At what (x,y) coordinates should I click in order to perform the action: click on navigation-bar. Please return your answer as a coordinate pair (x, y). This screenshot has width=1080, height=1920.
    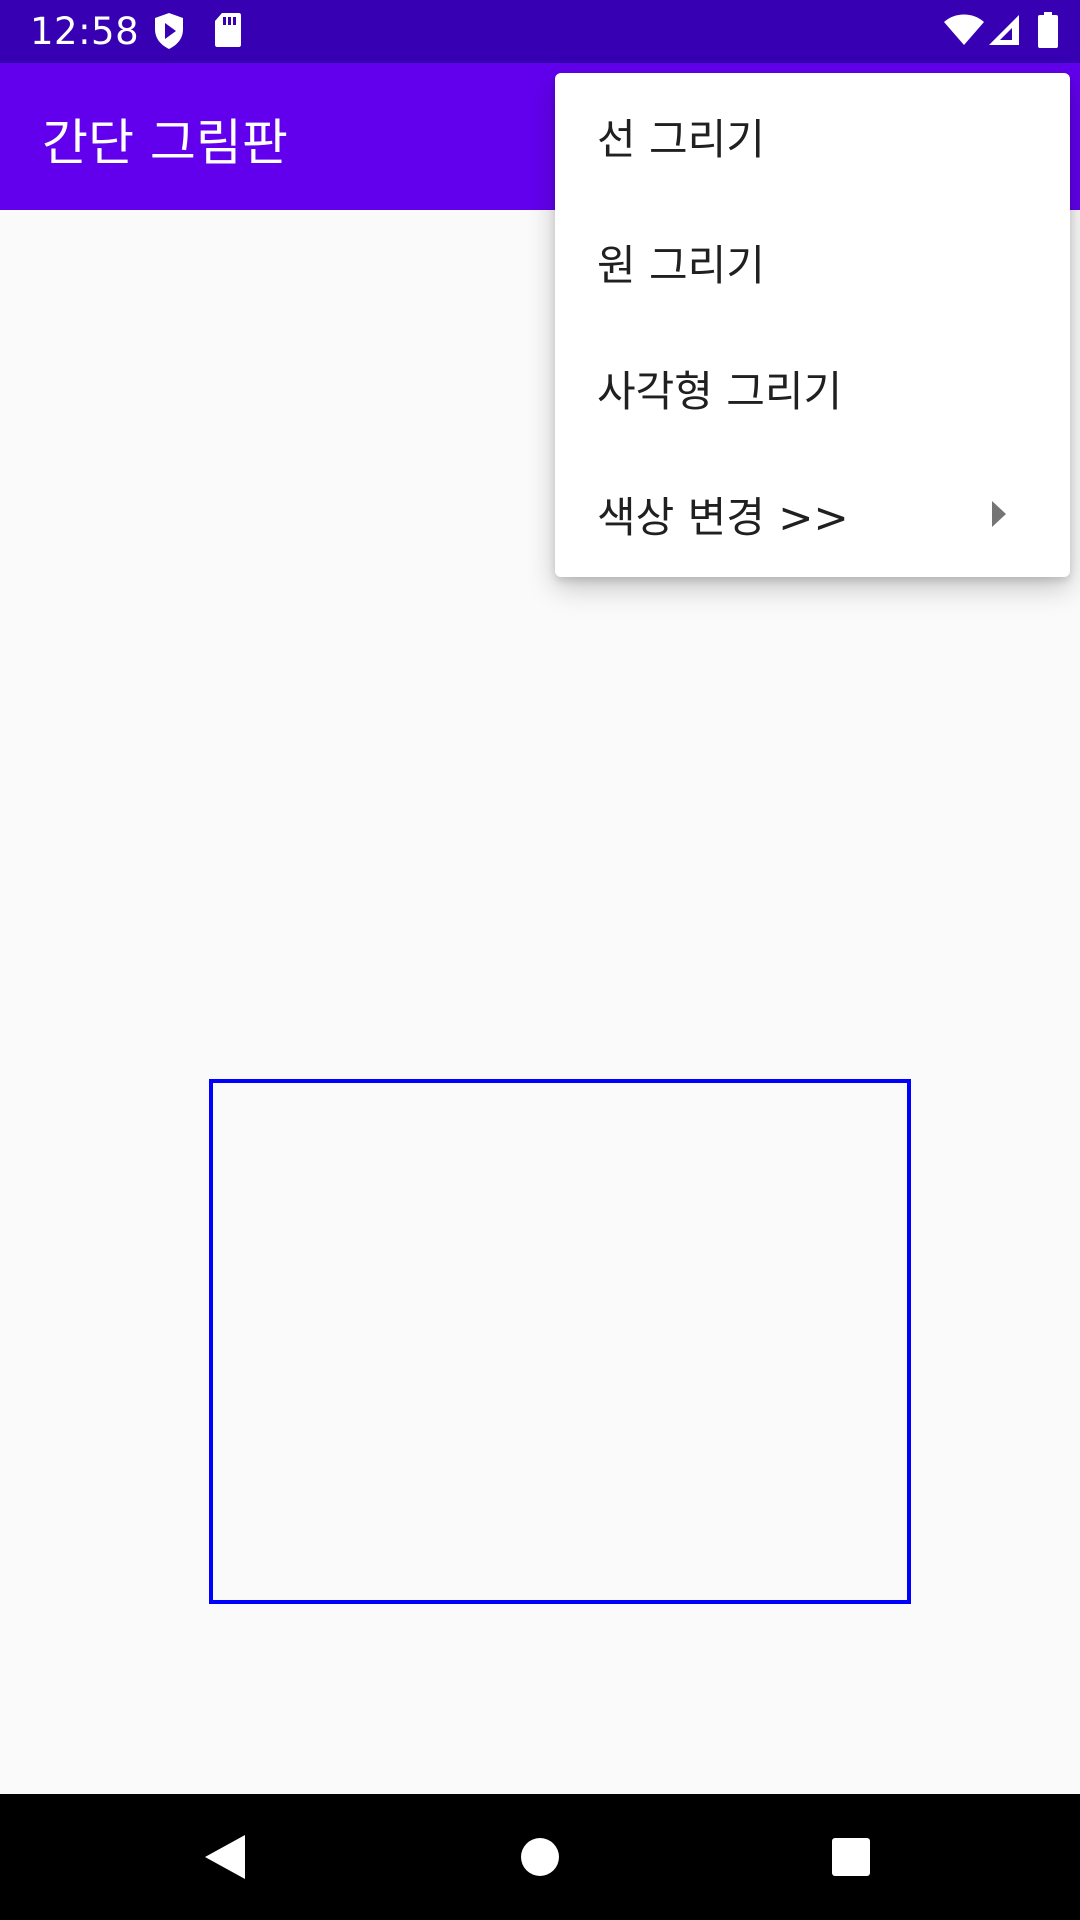
    Looking at the image, I should click on (540, 1857).